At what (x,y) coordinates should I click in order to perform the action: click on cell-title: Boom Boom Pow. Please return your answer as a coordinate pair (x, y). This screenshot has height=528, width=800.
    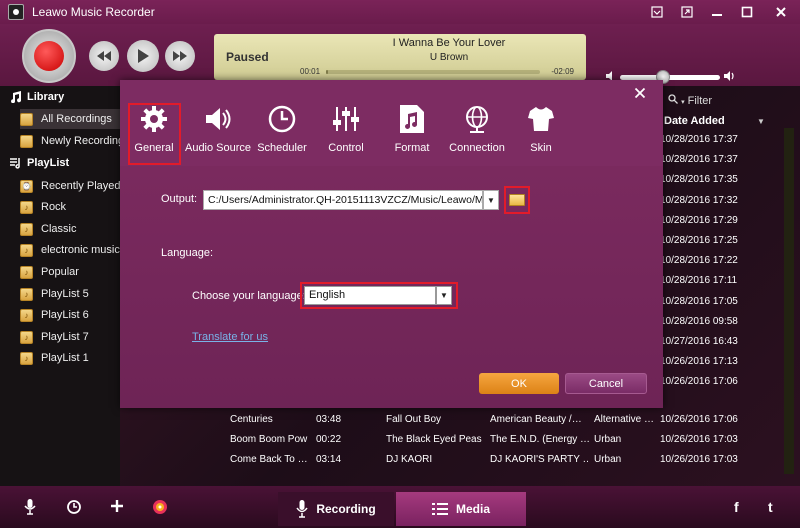
    Looking at the image, I should click on (269, 439).